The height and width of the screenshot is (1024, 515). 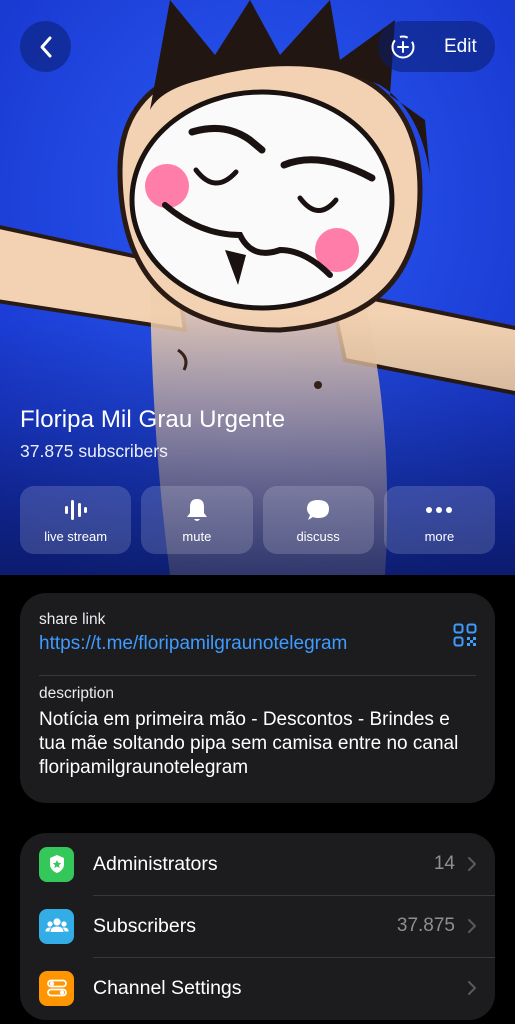 I want to click on live-stream-button: live stream, so click(x=76, y=520).